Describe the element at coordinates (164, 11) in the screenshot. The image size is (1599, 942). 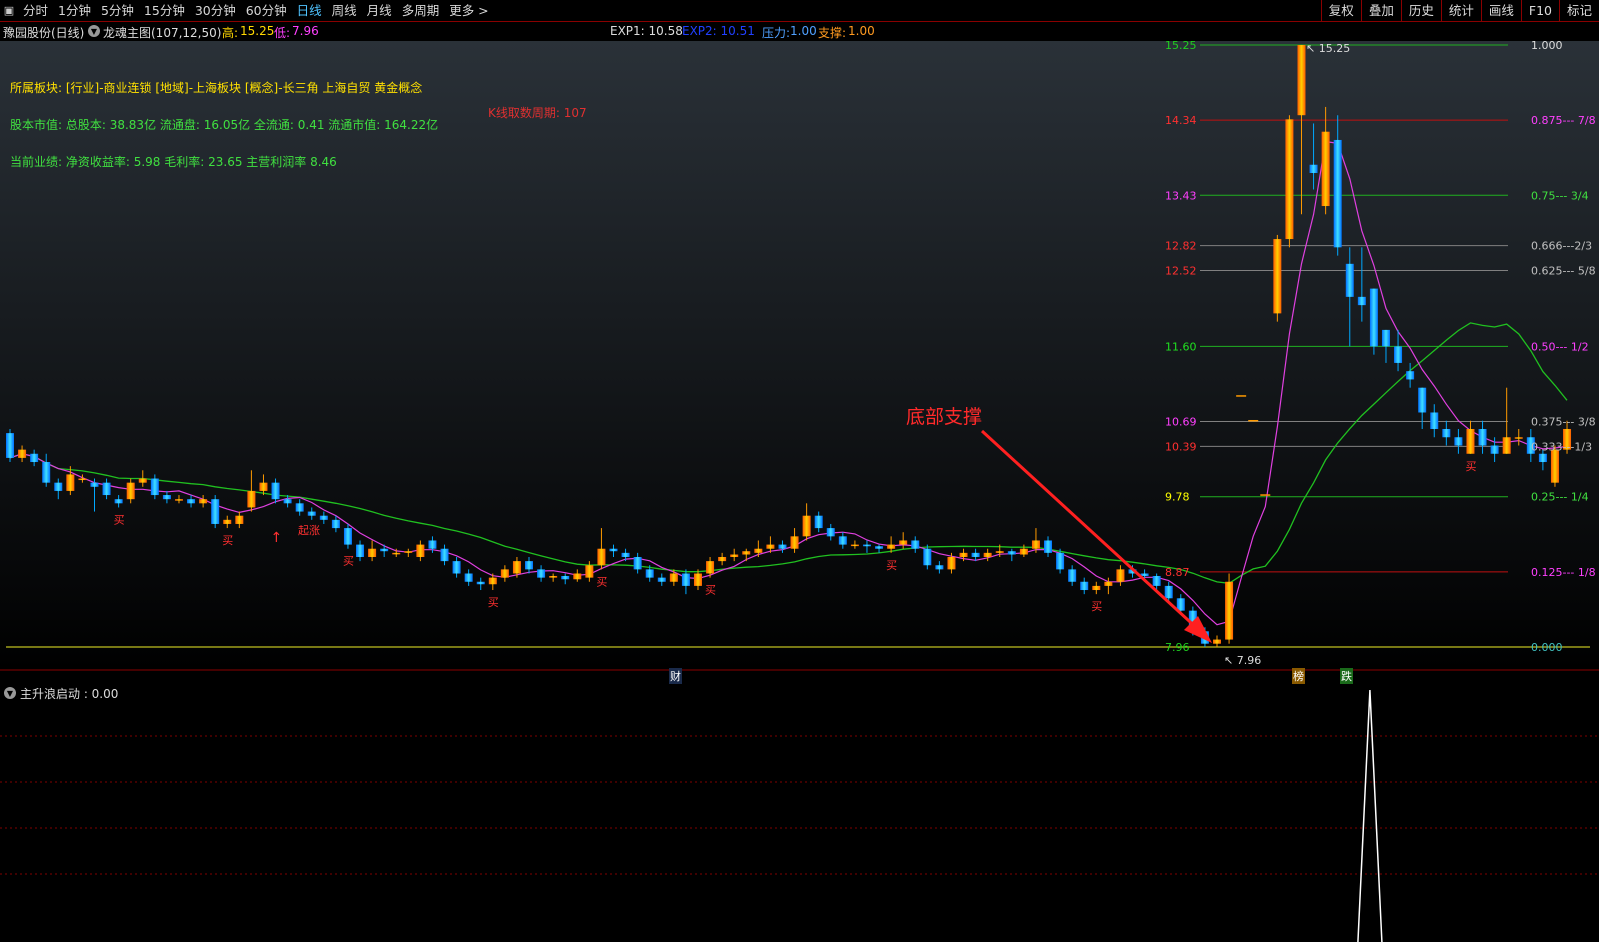
I see `tab-3: 15分钟` at that location.